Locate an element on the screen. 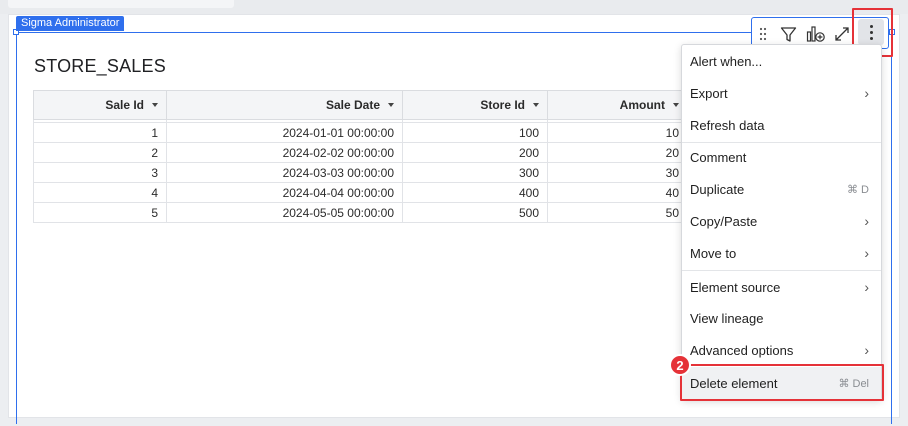 The height and width of the screenshot is (426, 908). cell-store-id: 300 is located at coordinates (475, 172).